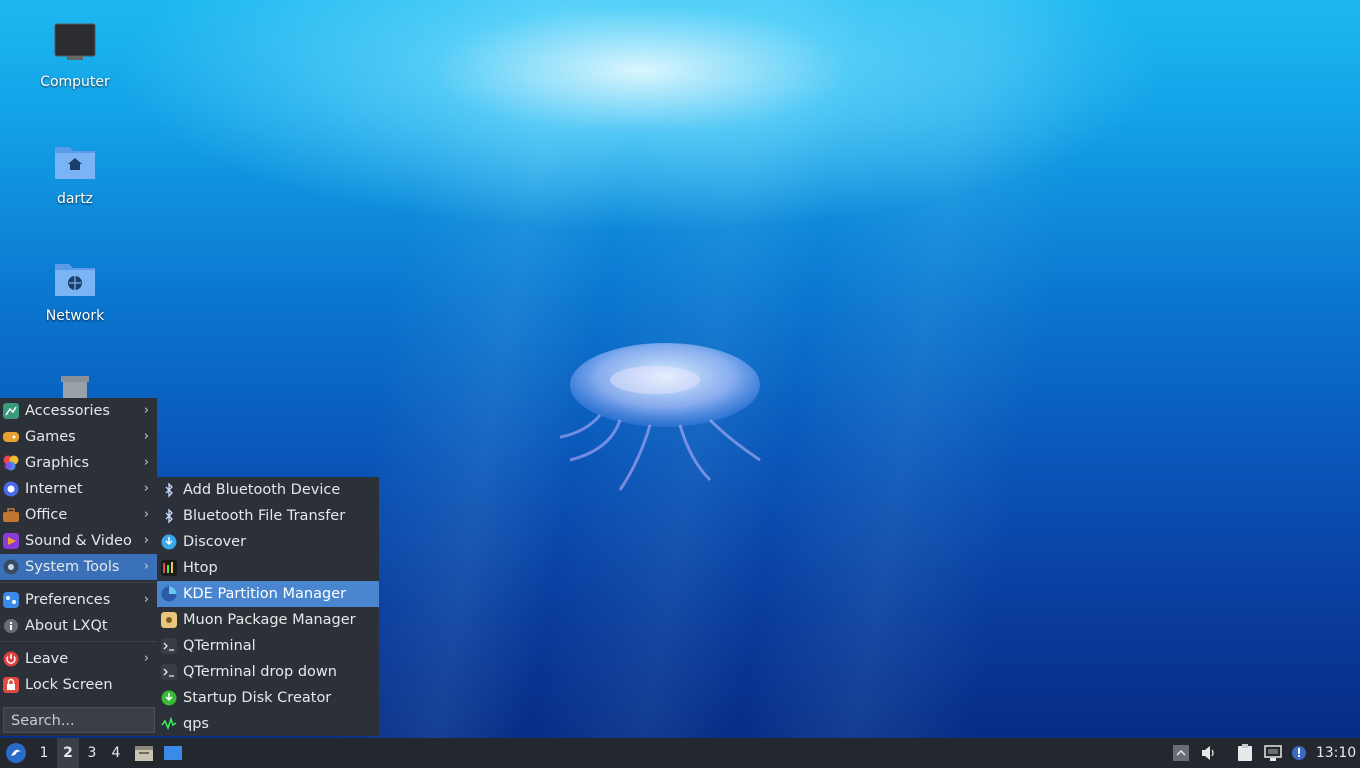 The width and height of the screenshot is (1360, 768). What do you see at coordinates (169, 620) in the screenshot?
I see `muon-icon` at bounding box center [169, 620].